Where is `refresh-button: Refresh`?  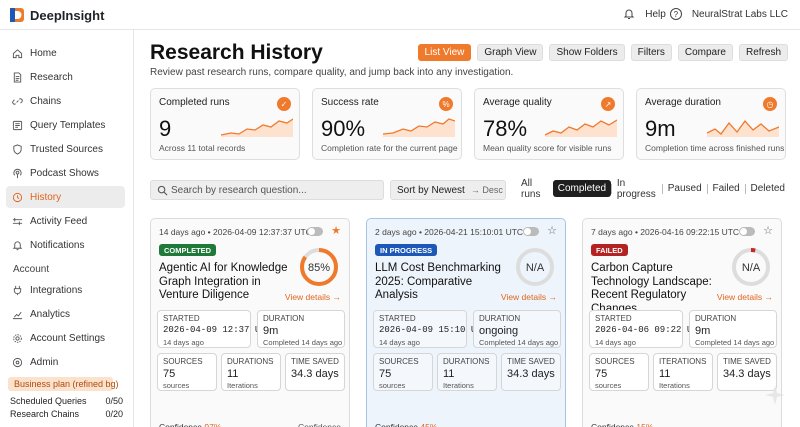 refresh-button: Refresh is located at coordinates (763, 52).